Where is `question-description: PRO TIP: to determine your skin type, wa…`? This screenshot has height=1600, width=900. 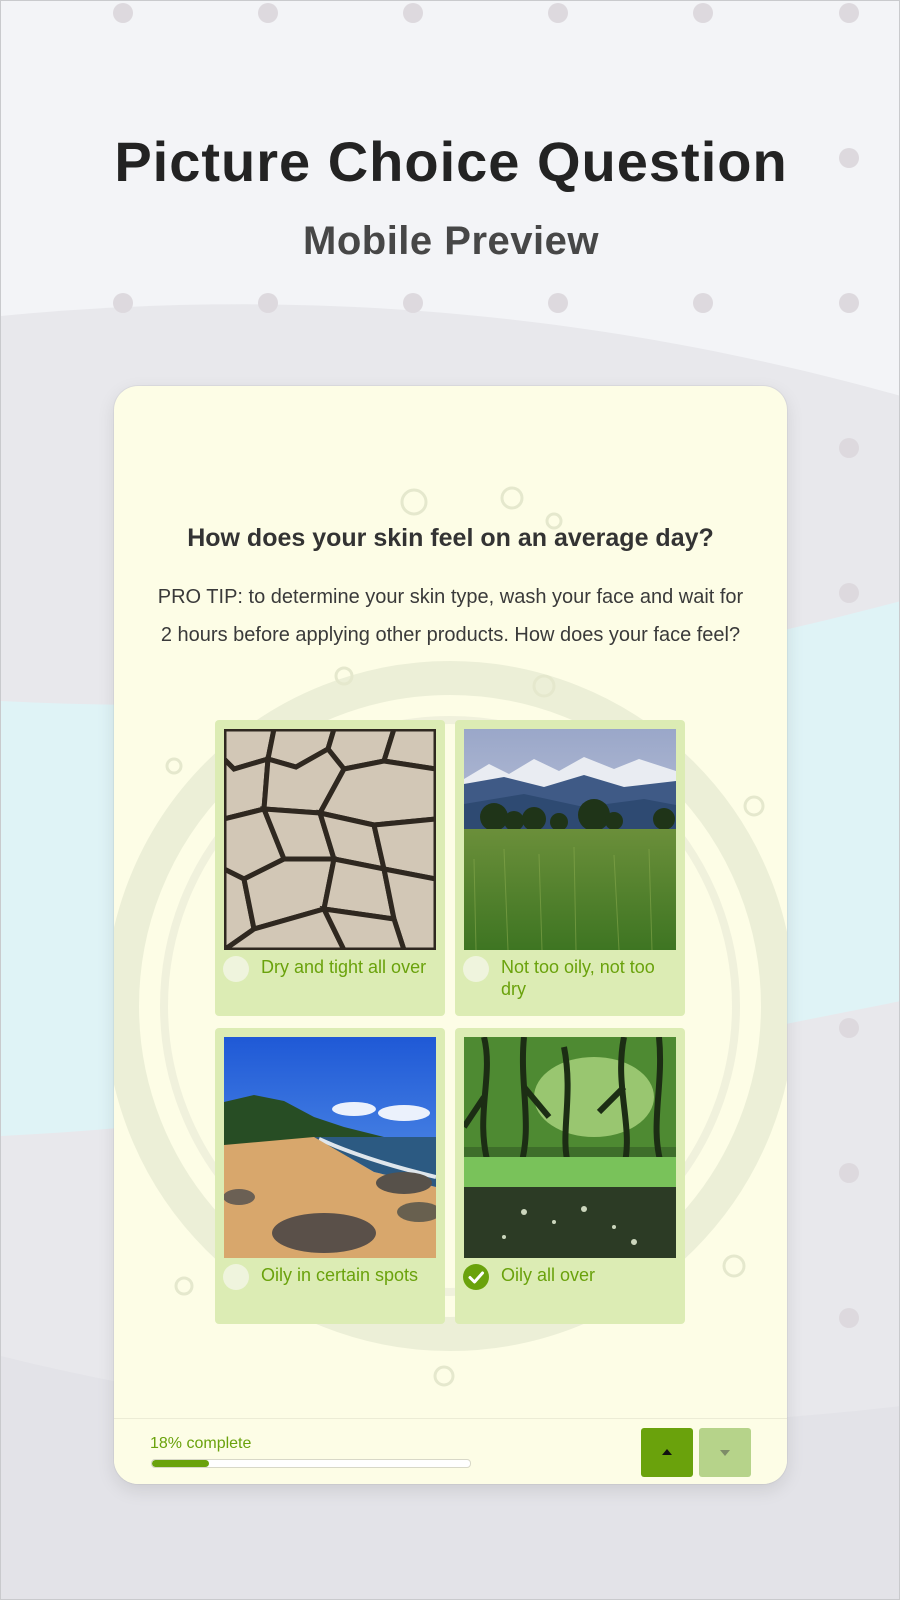 question-description: PRO TIP: to determine your skin type, wa… is located at coordinates (450, 616).